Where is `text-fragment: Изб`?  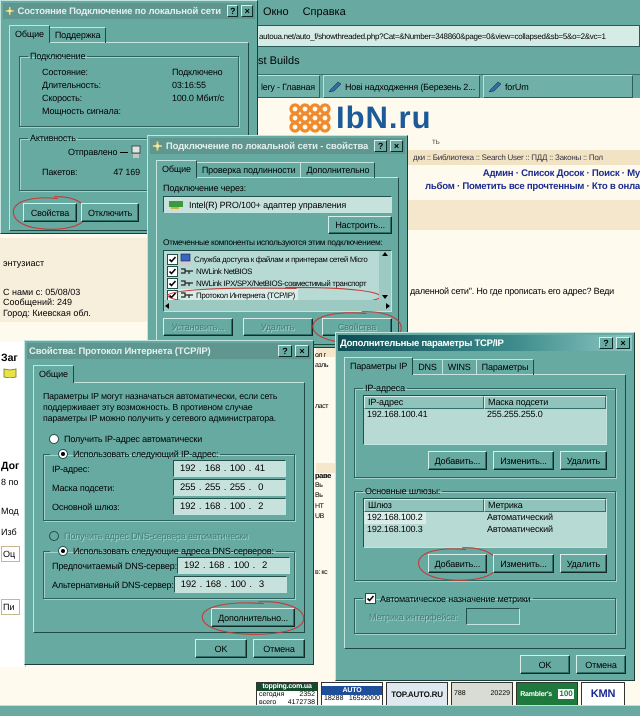 text-fragment: Изб is located at coordinates (9, 532).